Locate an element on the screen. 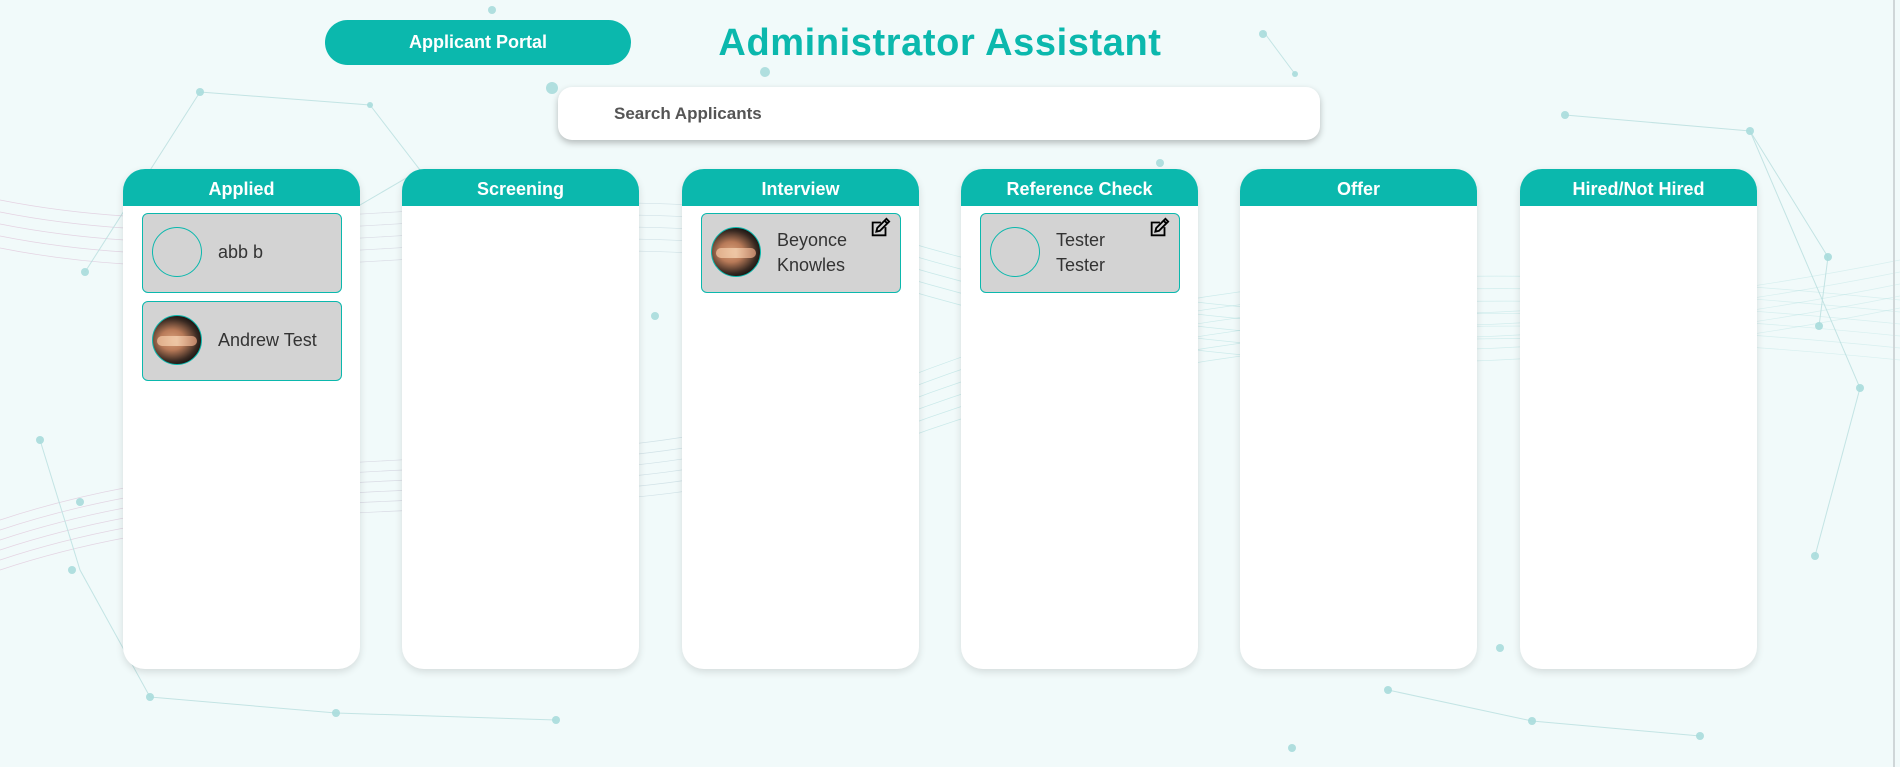 Image resolution: width=1900 pixels, height=767 pixels. column-applied: Applied abb b Andrew Test is located at coordinates (241, 419).